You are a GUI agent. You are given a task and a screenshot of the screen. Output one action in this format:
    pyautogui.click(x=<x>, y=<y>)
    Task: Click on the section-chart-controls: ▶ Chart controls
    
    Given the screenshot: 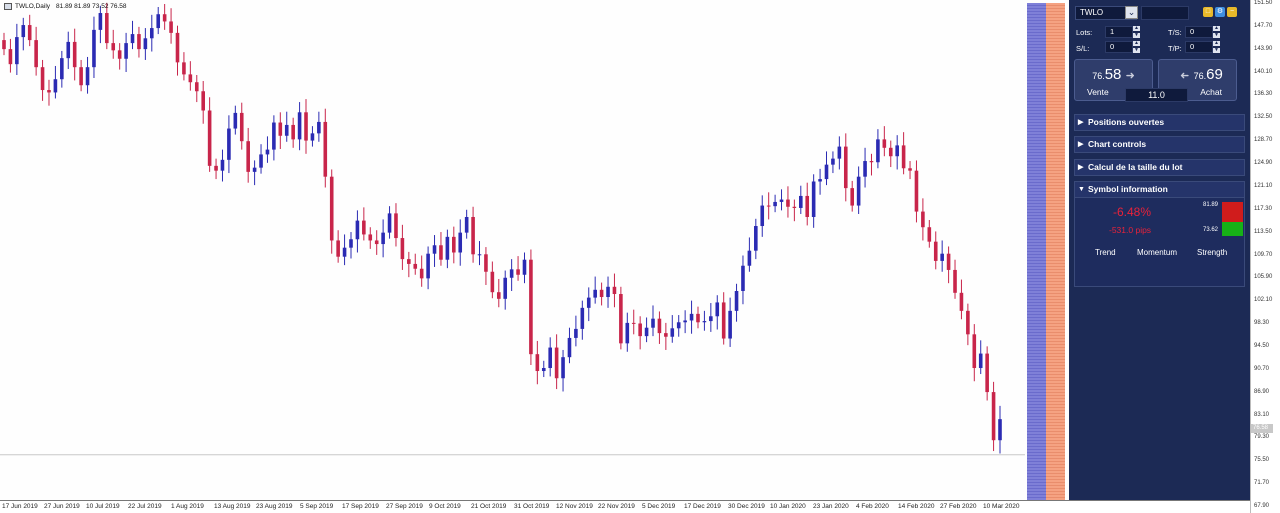 What is the action you would take?
    pyautogui.click(x=1159, y=144)
    